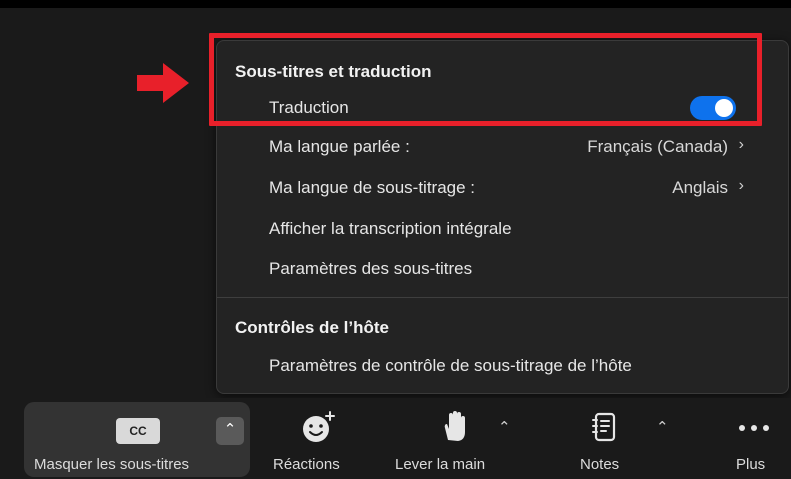  Describe the element at coordinates (163, 83) in the screenshot. I see `arrow-right-icon` at that location.